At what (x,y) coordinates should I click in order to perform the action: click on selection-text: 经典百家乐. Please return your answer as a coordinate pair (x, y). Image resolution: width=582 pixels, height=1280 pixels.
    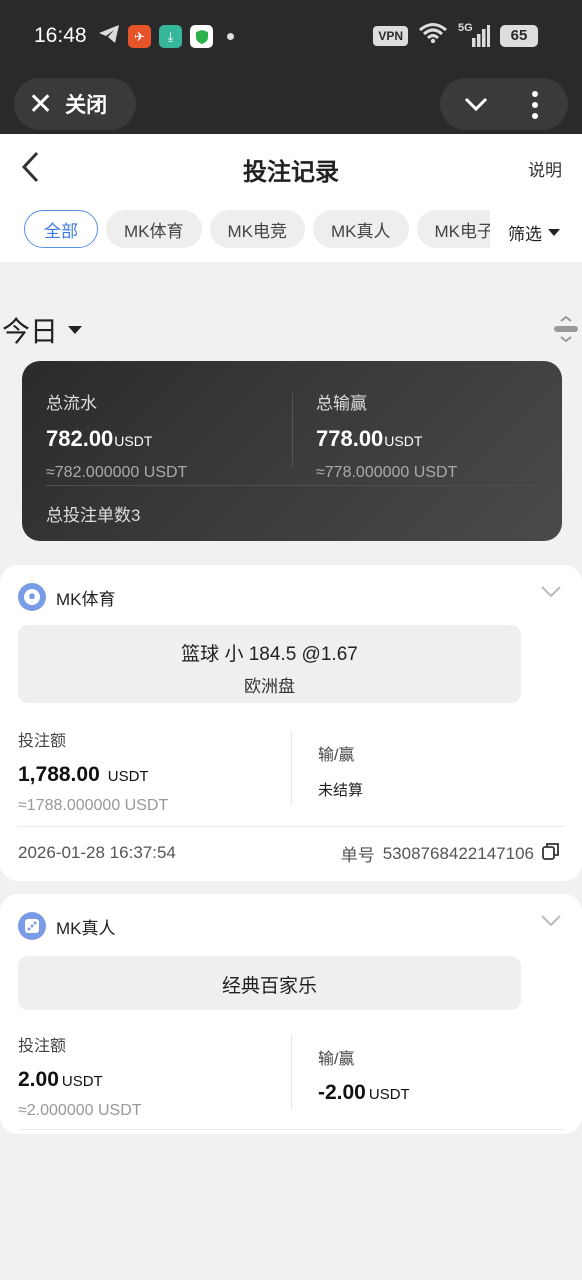
    Looking at the image, I should click on (269, 986).